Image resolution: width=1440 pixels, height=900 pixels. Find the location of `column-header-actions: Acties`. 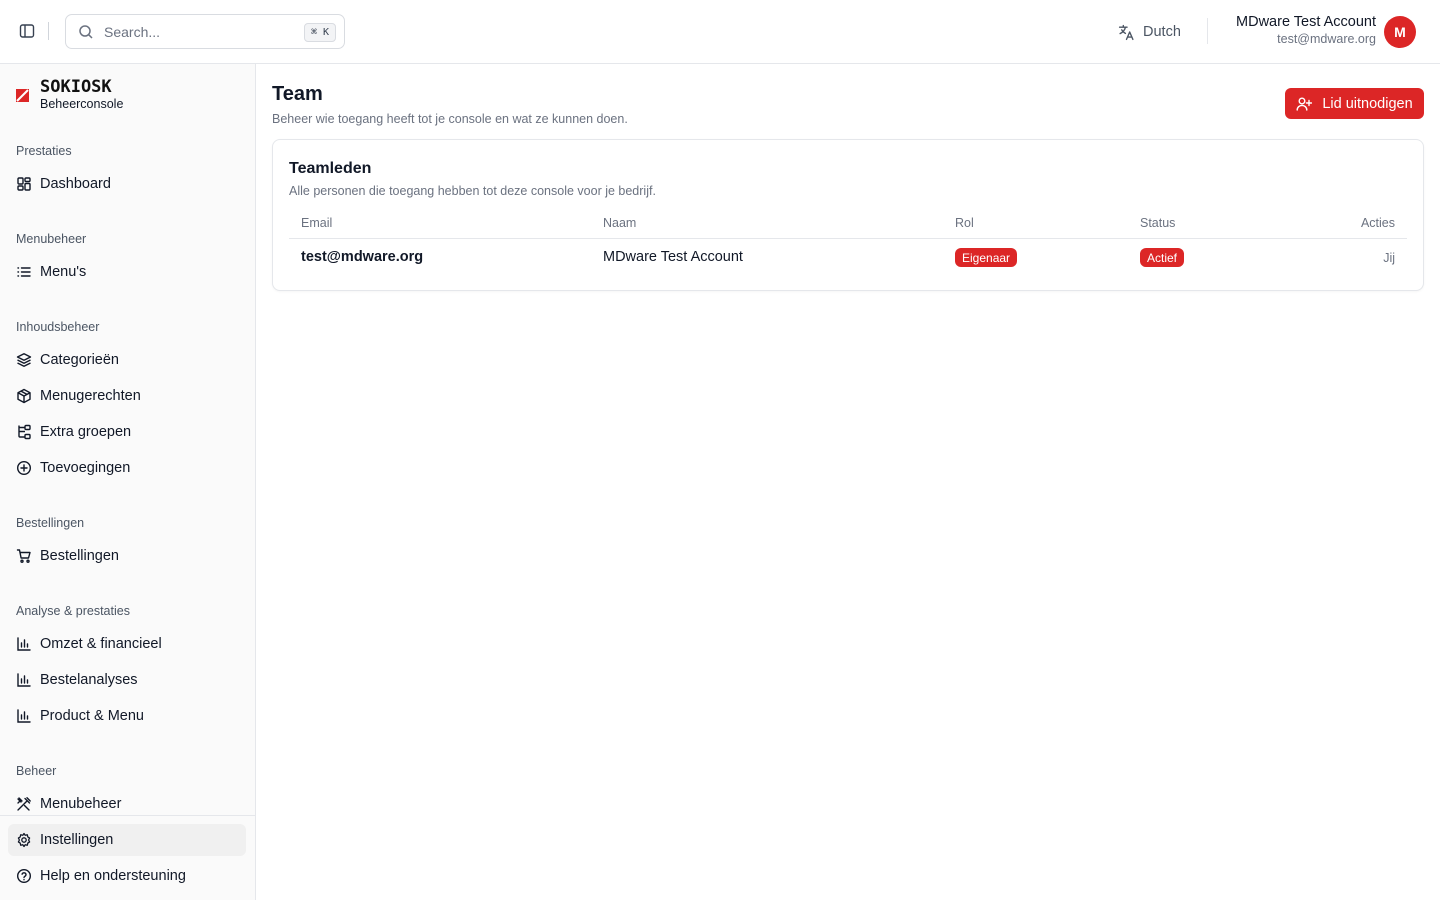

column-header-actions: Acties is located at coordinates (1377, 223).